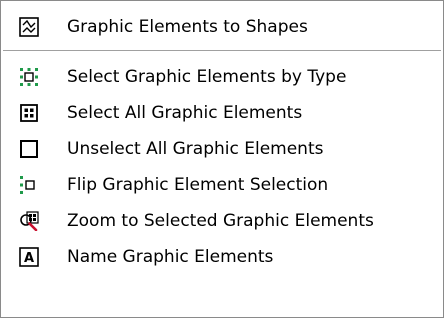  I want to click on menu-item-select-by-type: Select Graphic Elements by Type, so click(222, 77).